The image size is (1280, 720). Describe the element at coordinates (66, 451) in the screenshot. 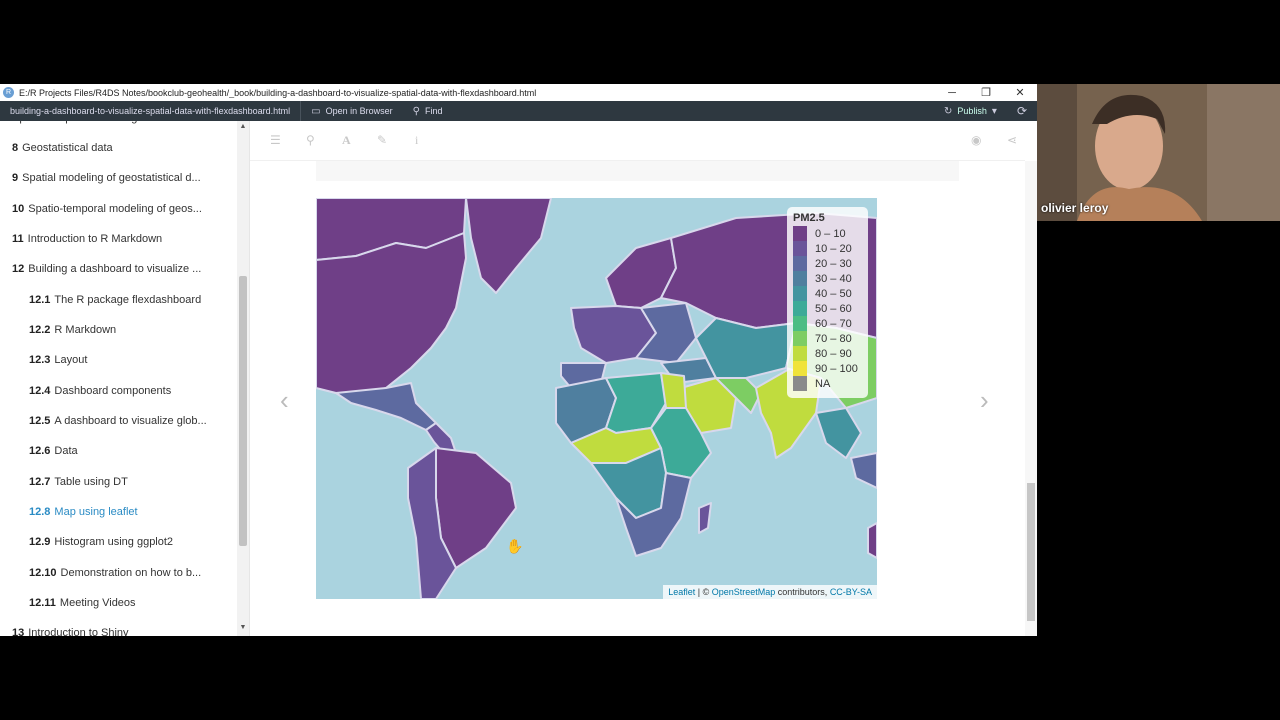

I see `toc-item-label: Data` at that location.